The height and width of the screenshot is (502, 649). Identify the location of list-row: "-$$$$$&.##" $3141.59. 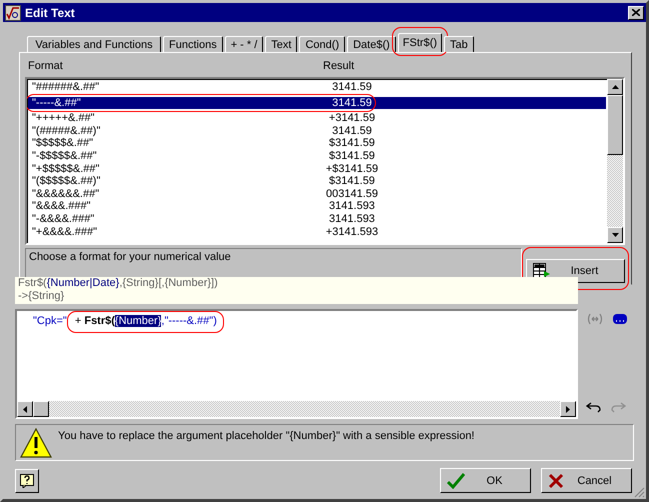
(317, 156).